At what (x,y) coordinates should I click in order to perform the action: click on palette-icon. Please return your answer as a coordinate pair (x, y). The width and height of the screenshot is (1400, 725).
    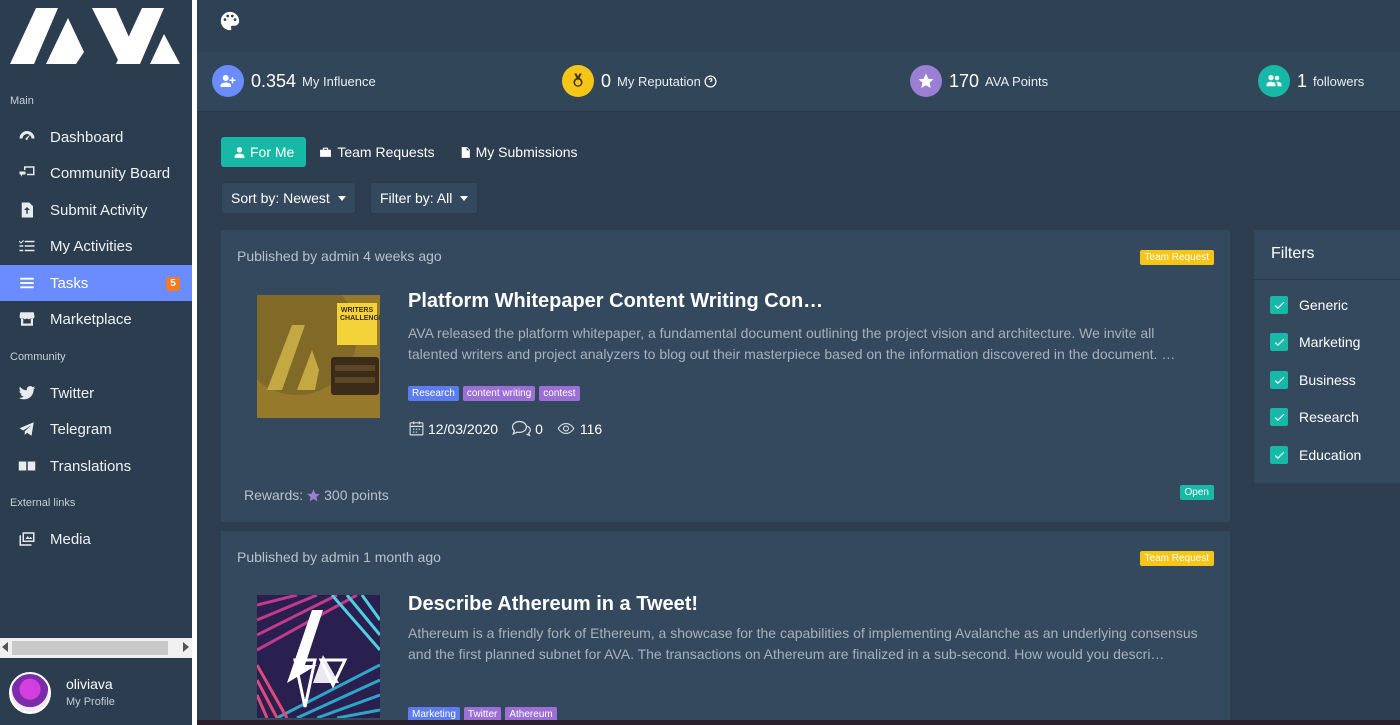
    Looking at the image, I should click on (230, 21).